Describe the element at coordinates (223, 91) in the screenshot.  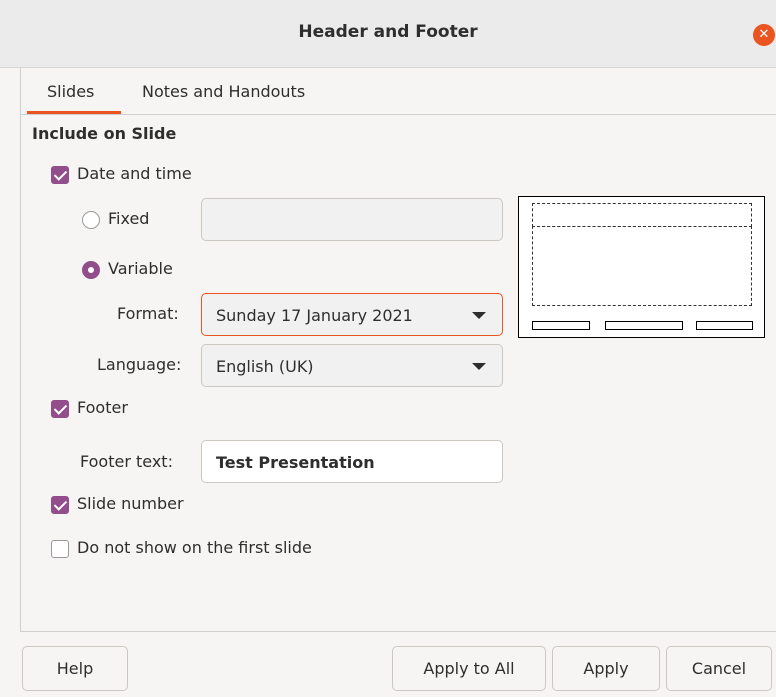
I see `tab-notes-and-handouts: Notes and Handouts` at that location.